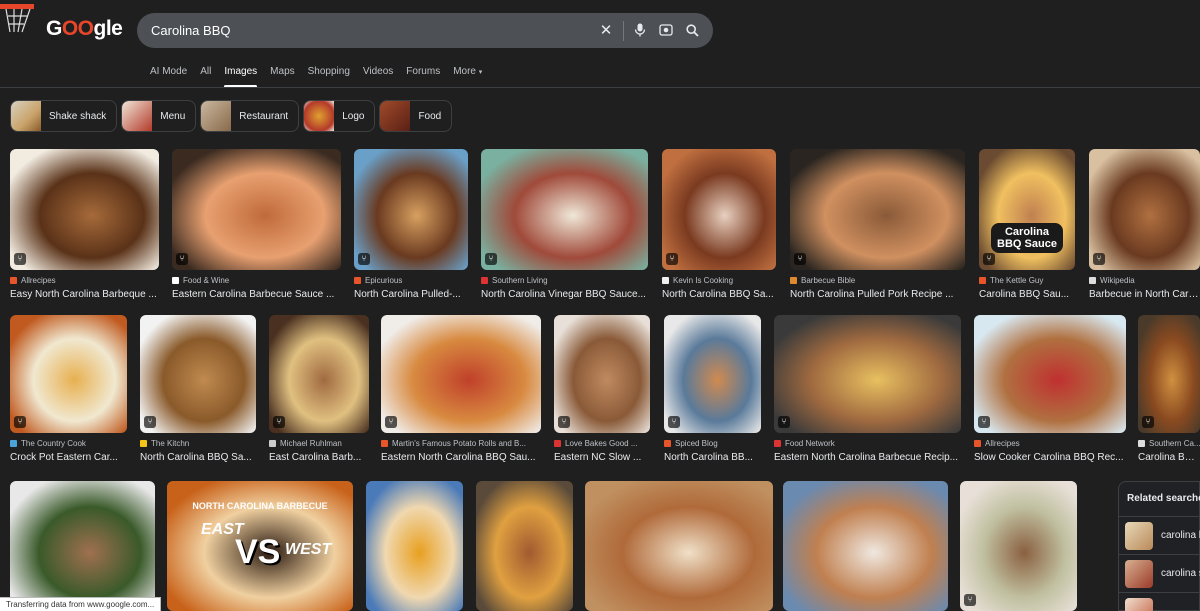  I want to click on chip-label: Logo, so click(353, 116).